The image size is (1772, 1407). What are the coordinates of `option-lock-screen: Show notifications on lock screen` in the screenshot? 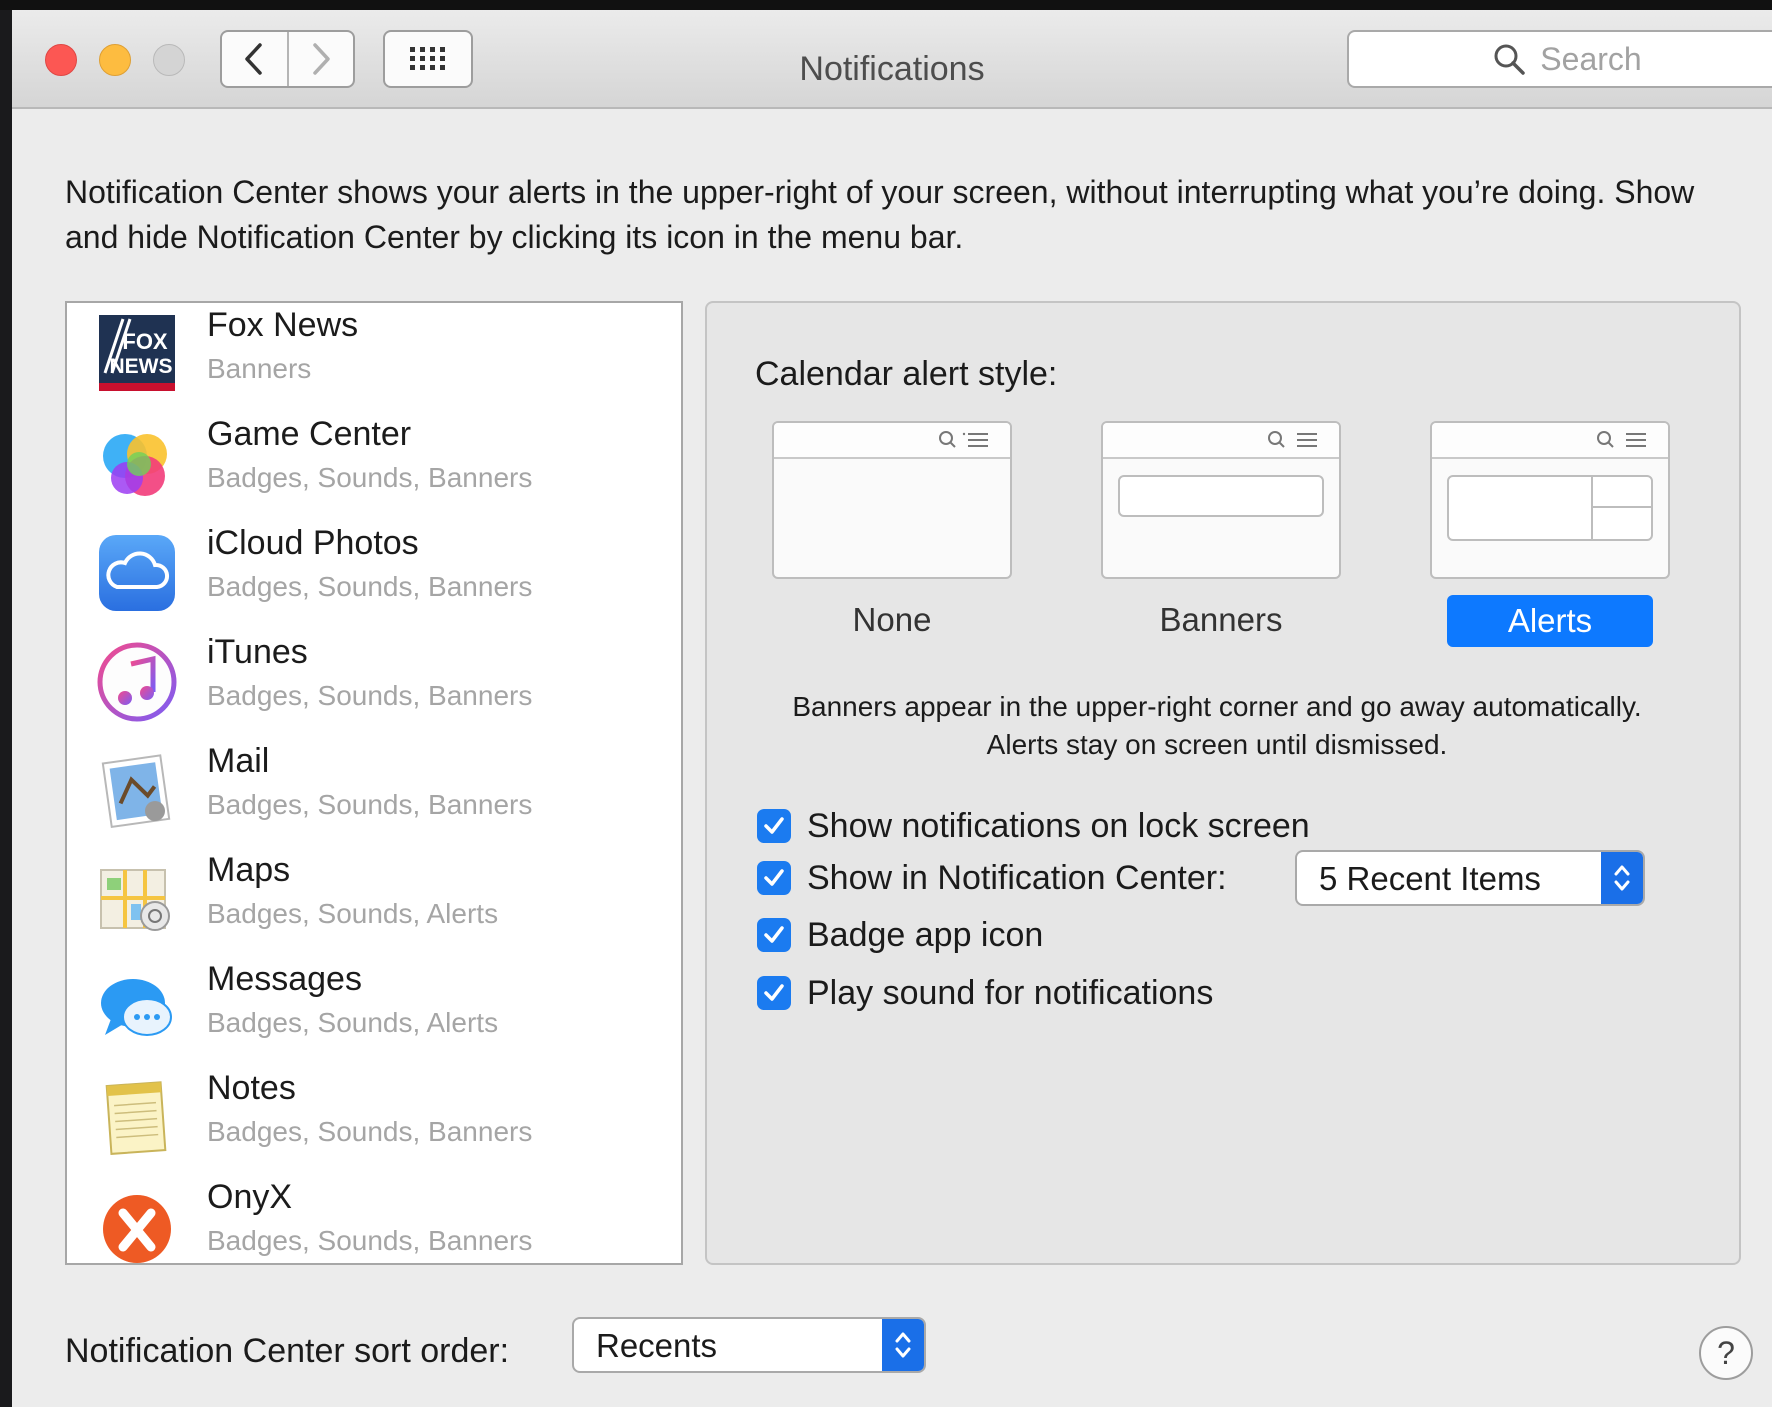 It's located at (1033, 826).